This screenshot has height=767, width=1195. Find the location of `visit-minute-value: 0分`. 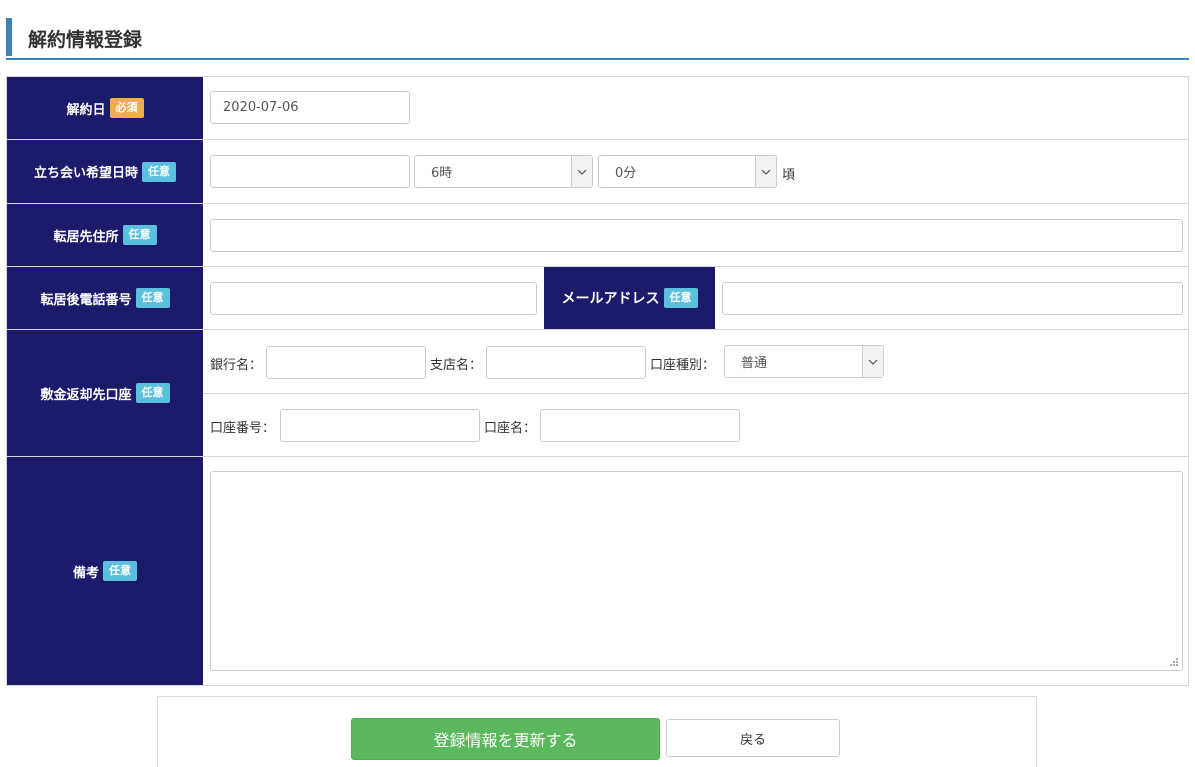

visit-minute-value: 0分 is located at coordinates (626, 173).